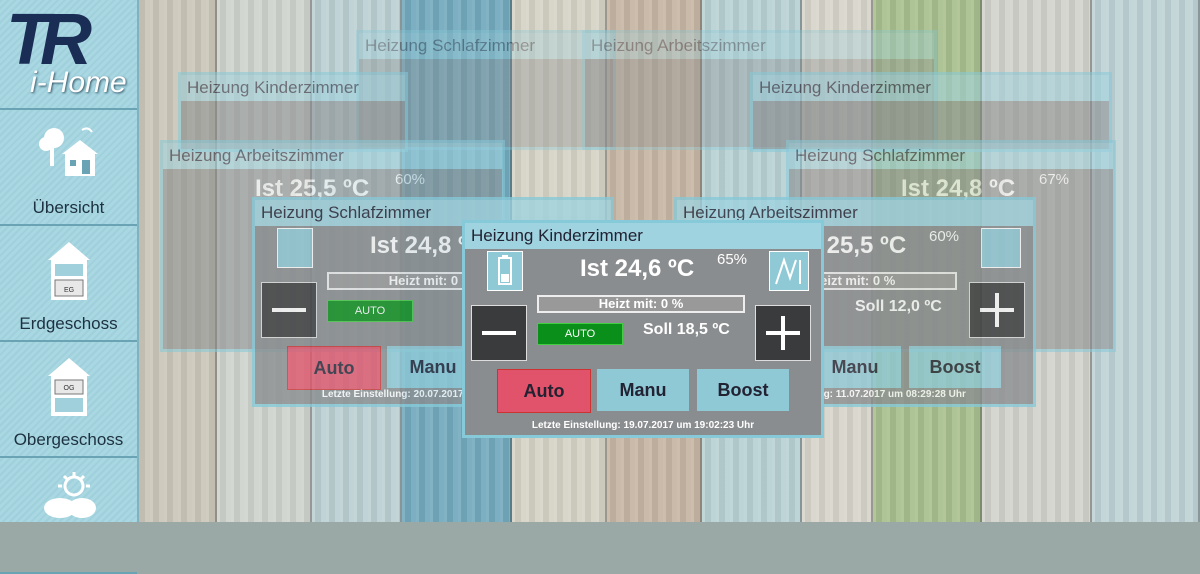 This screenshot has height=574, width=1200. I want to click on floor-badge: OG, so click(68, 388).